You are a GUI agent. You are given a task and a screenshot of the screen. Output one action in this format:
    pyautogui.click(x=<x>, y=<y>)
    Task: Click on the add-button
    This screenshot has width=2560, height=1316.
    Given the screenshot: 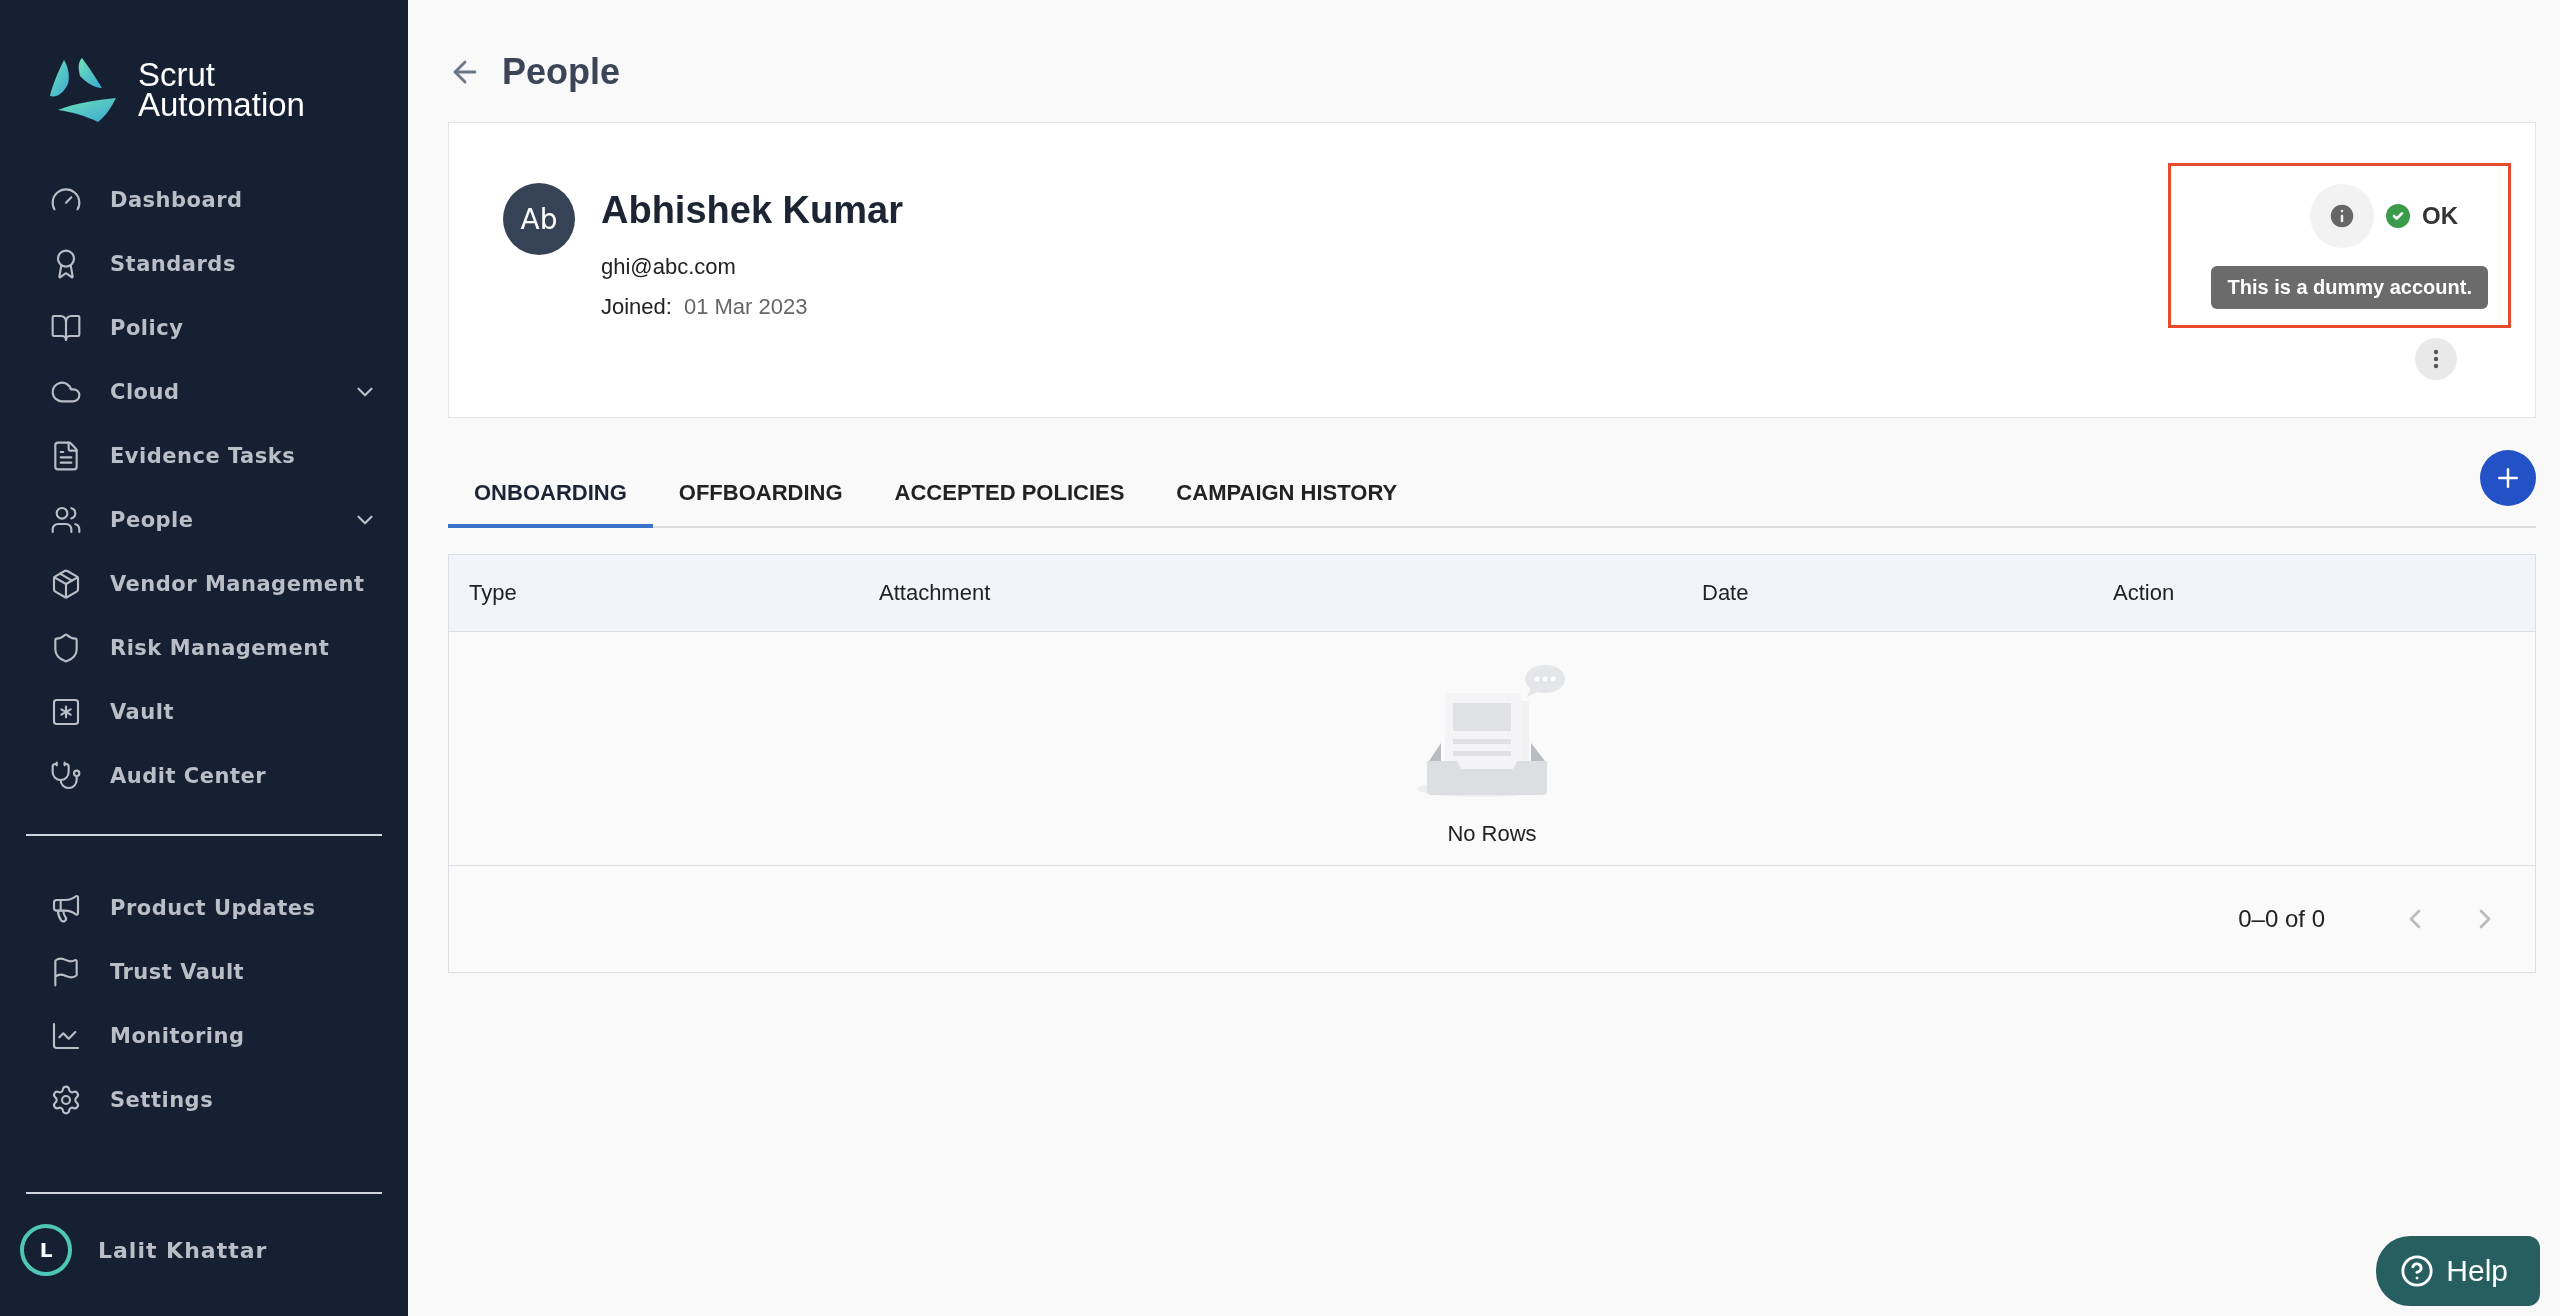 What is the action you would take?
    pyautogui.click(x=2508, y=478)
    